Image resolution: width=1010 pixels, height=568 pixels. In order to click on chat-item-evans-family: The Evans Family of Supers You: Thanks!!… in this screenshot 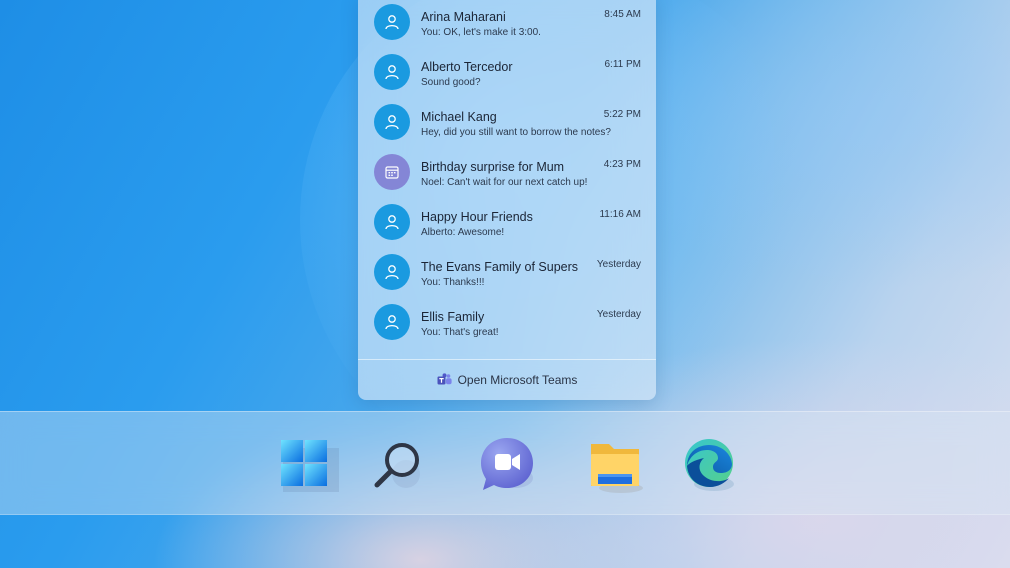, I will do `click(507, 275)`.